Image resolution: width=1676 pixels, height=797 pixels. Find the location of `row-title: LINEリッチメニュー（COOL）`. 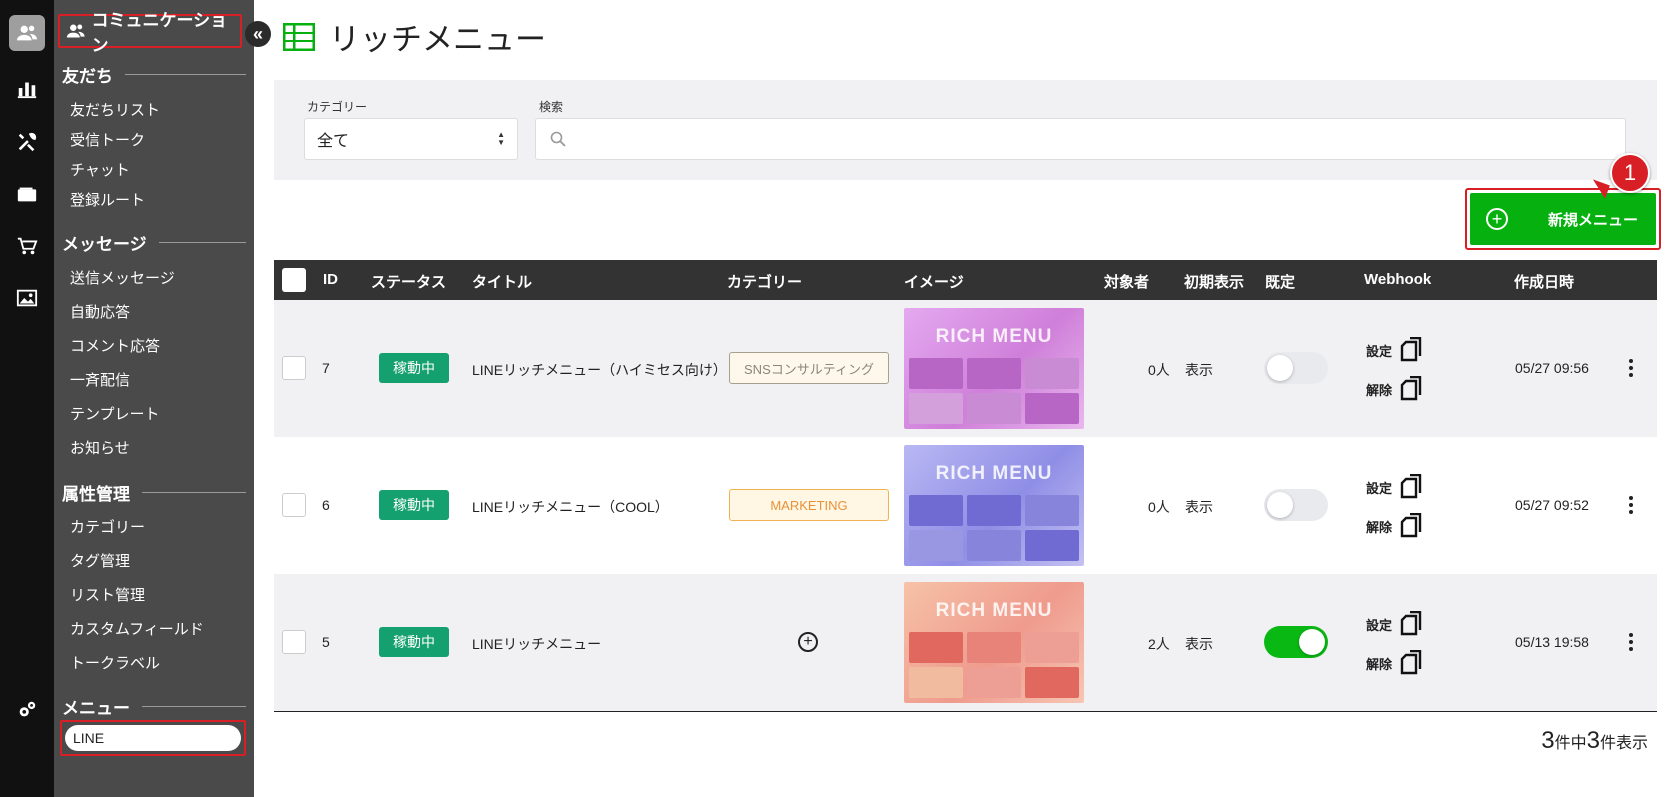

row-title: LINEリッチメニュー（COOL） is located at coordinates (570, 507).